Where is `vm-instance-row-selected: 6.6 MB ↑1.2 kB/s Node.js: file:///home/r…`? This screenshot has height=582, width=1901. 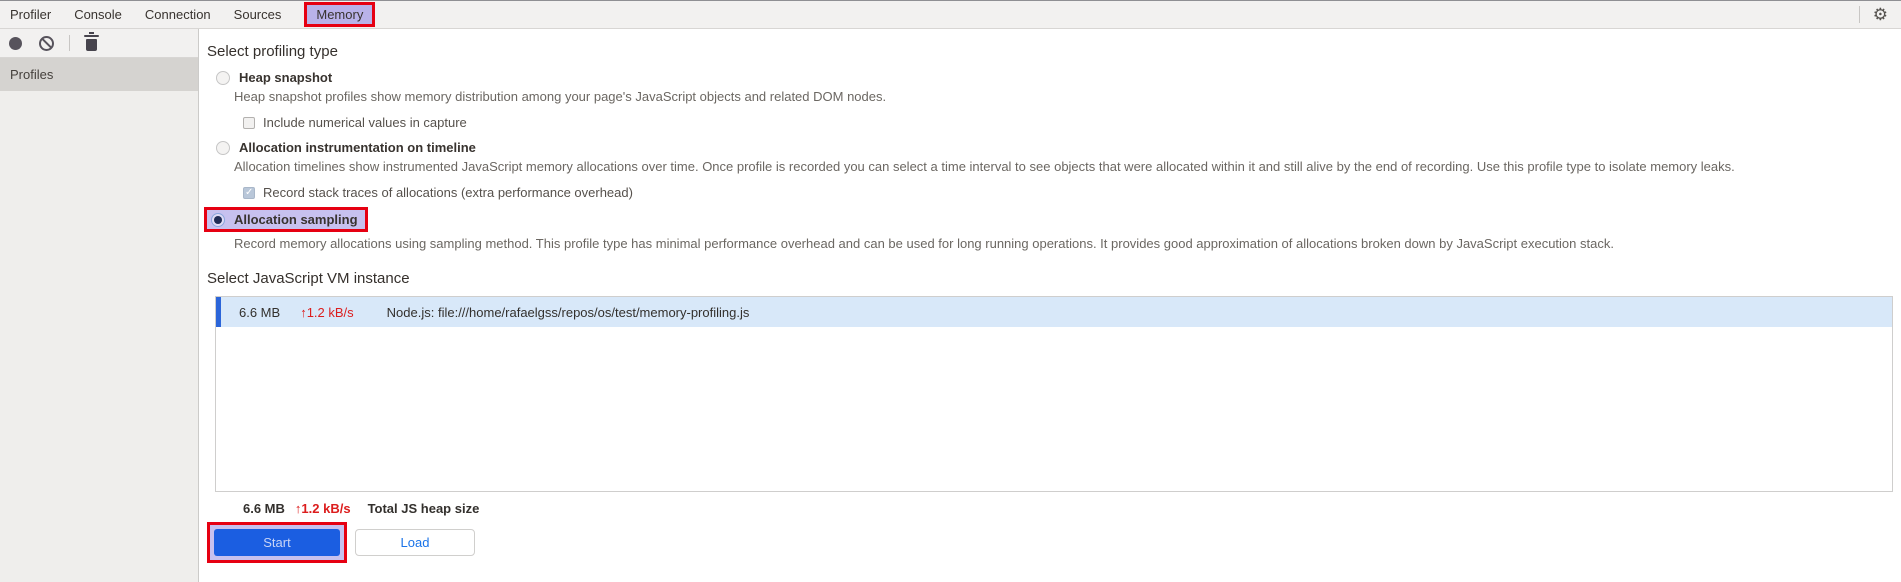
vm-instance-row-selected: 6.6 MB ↑1.2 kB/s Node.js: file:///home/r… is located at coordinates (1054, 312).